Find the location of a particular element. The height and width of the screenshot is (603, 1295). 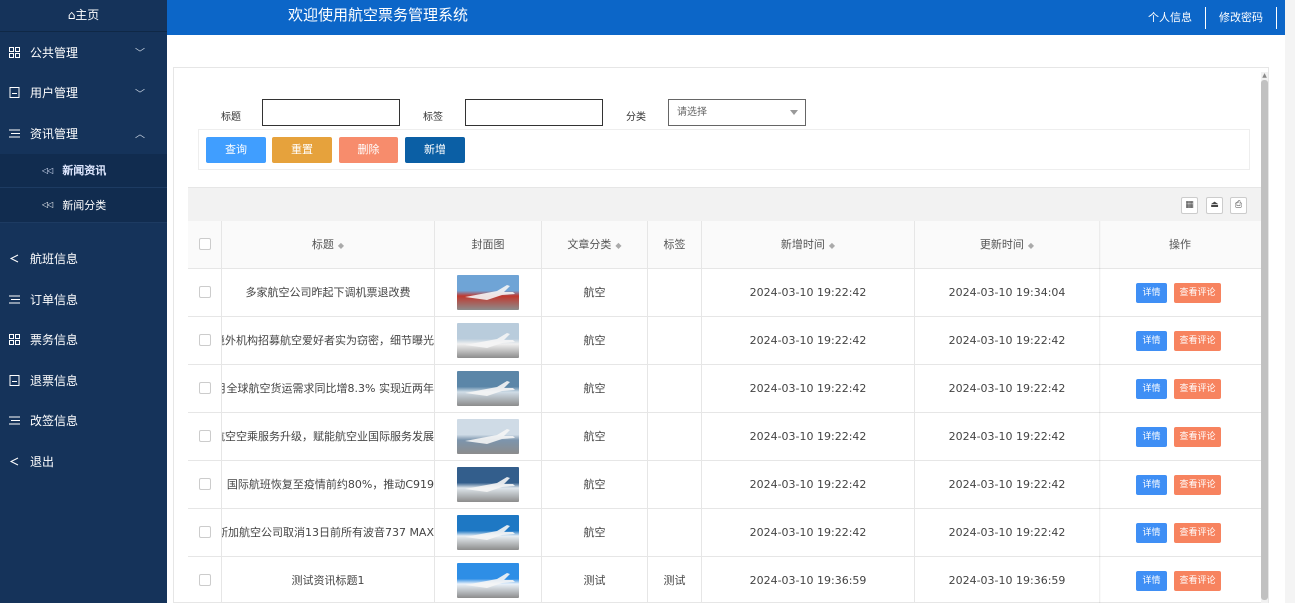

change-password-link: 修改密码 is located at coordinates (1241, 17).